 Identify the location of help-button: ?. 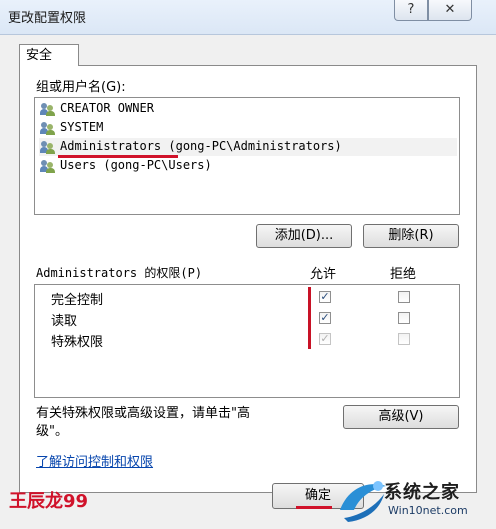
(411, 10).